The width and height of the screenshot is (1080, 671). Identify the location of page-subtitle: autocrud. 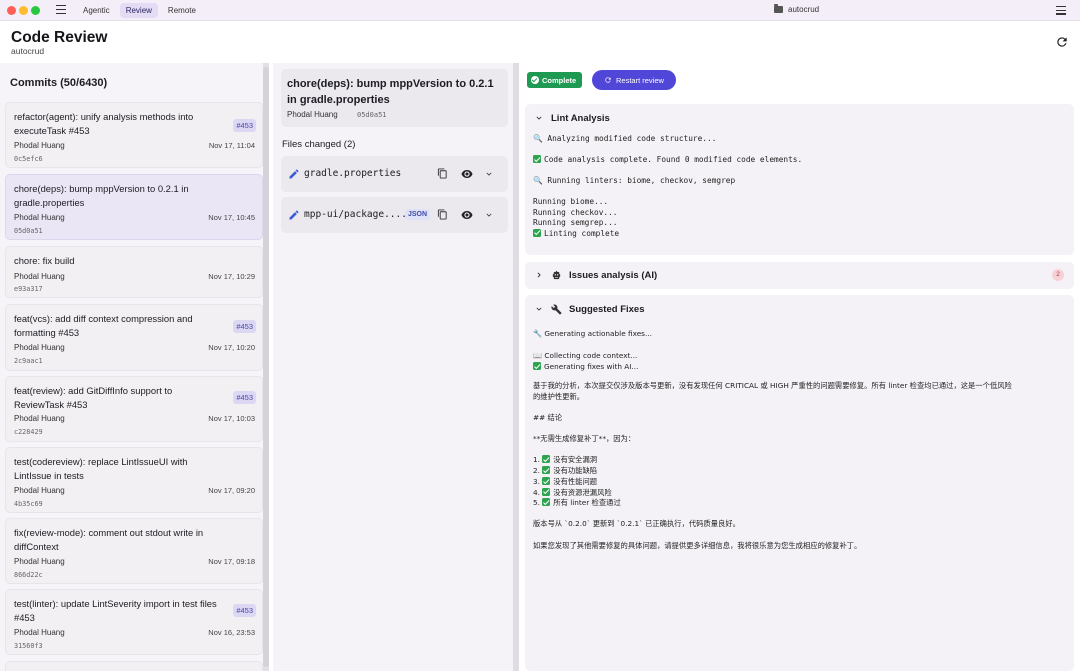
(28, 51).